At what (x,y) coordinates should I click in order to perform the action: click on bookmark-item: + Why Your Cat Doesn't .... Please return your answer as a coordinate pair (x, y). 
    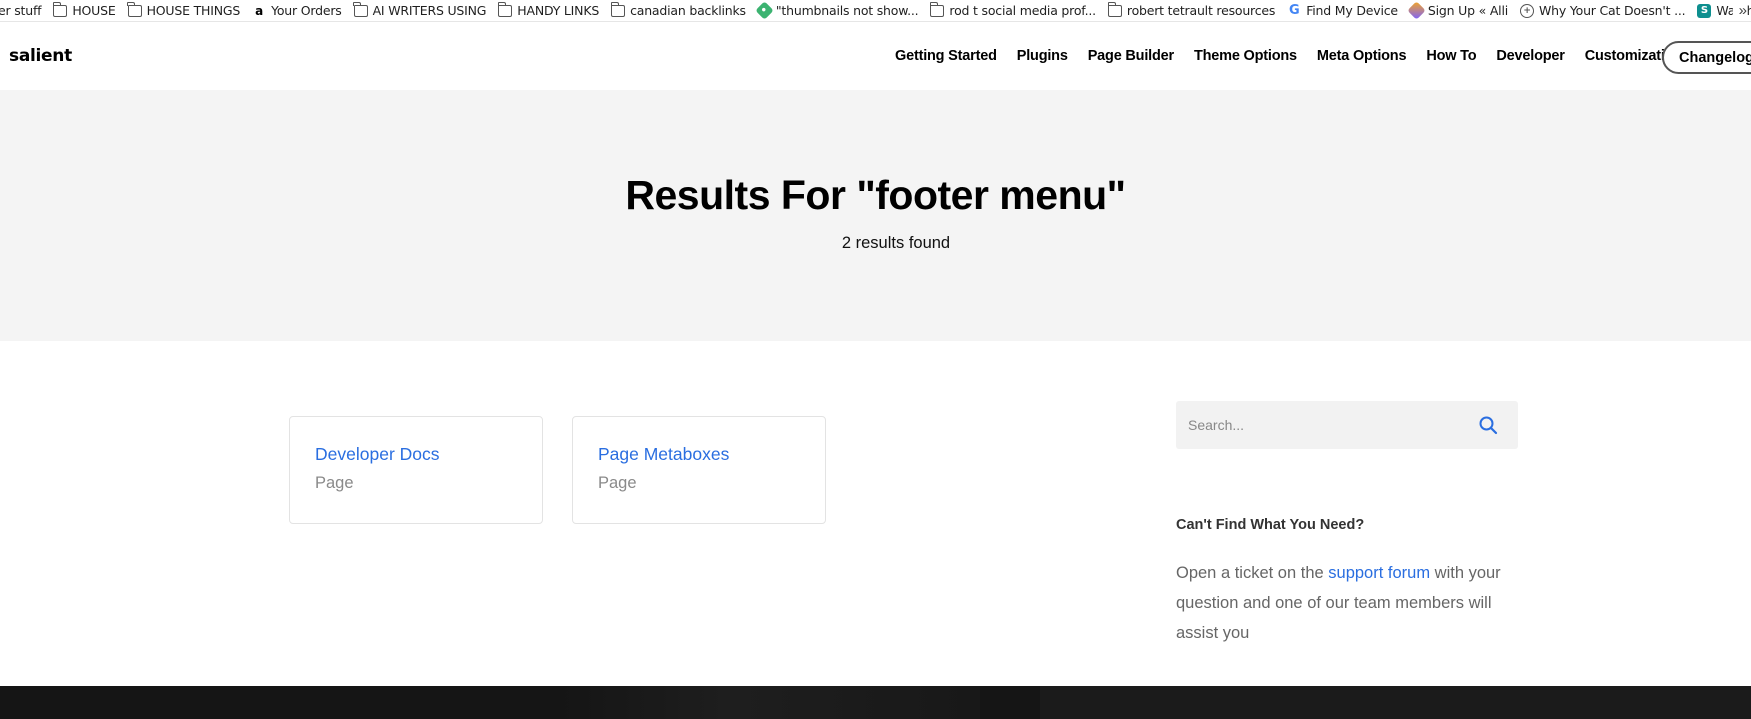
    Looking at the image, I should click on (1603, 10).